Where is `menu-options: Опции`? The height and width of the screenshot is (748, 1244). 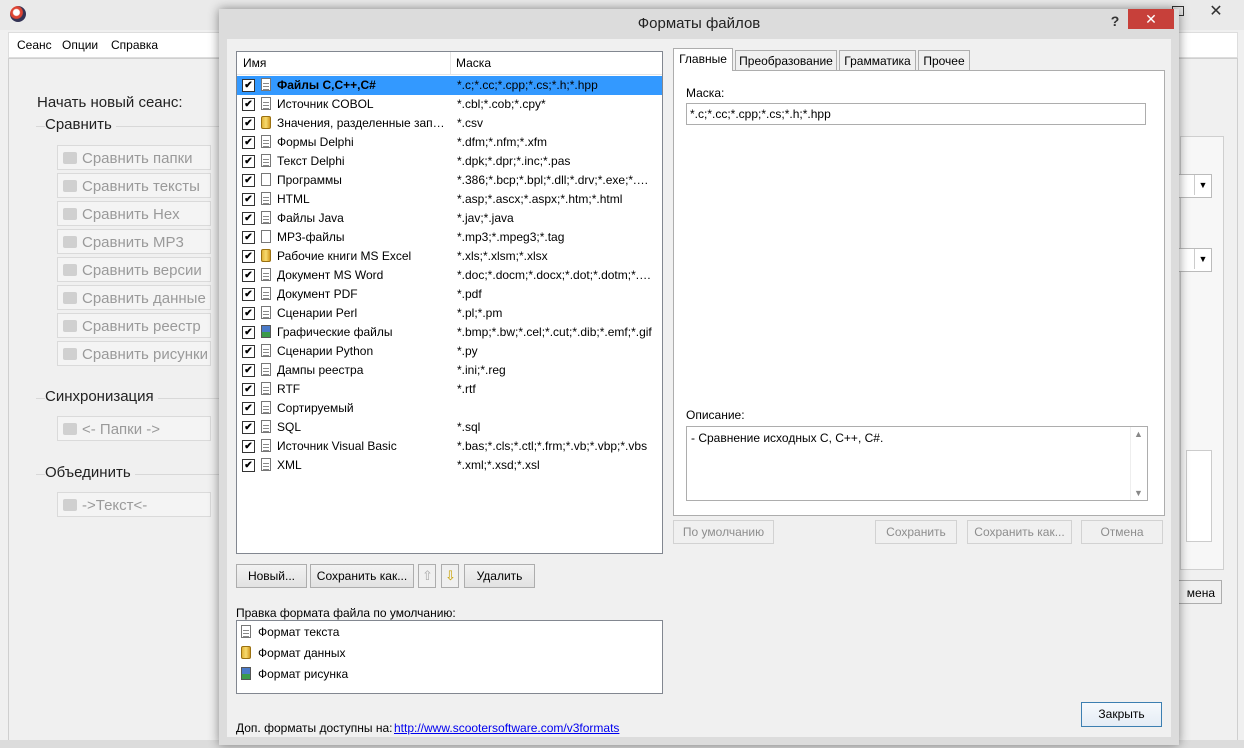
menu-options: Опции is located at coordinates (80, 45).